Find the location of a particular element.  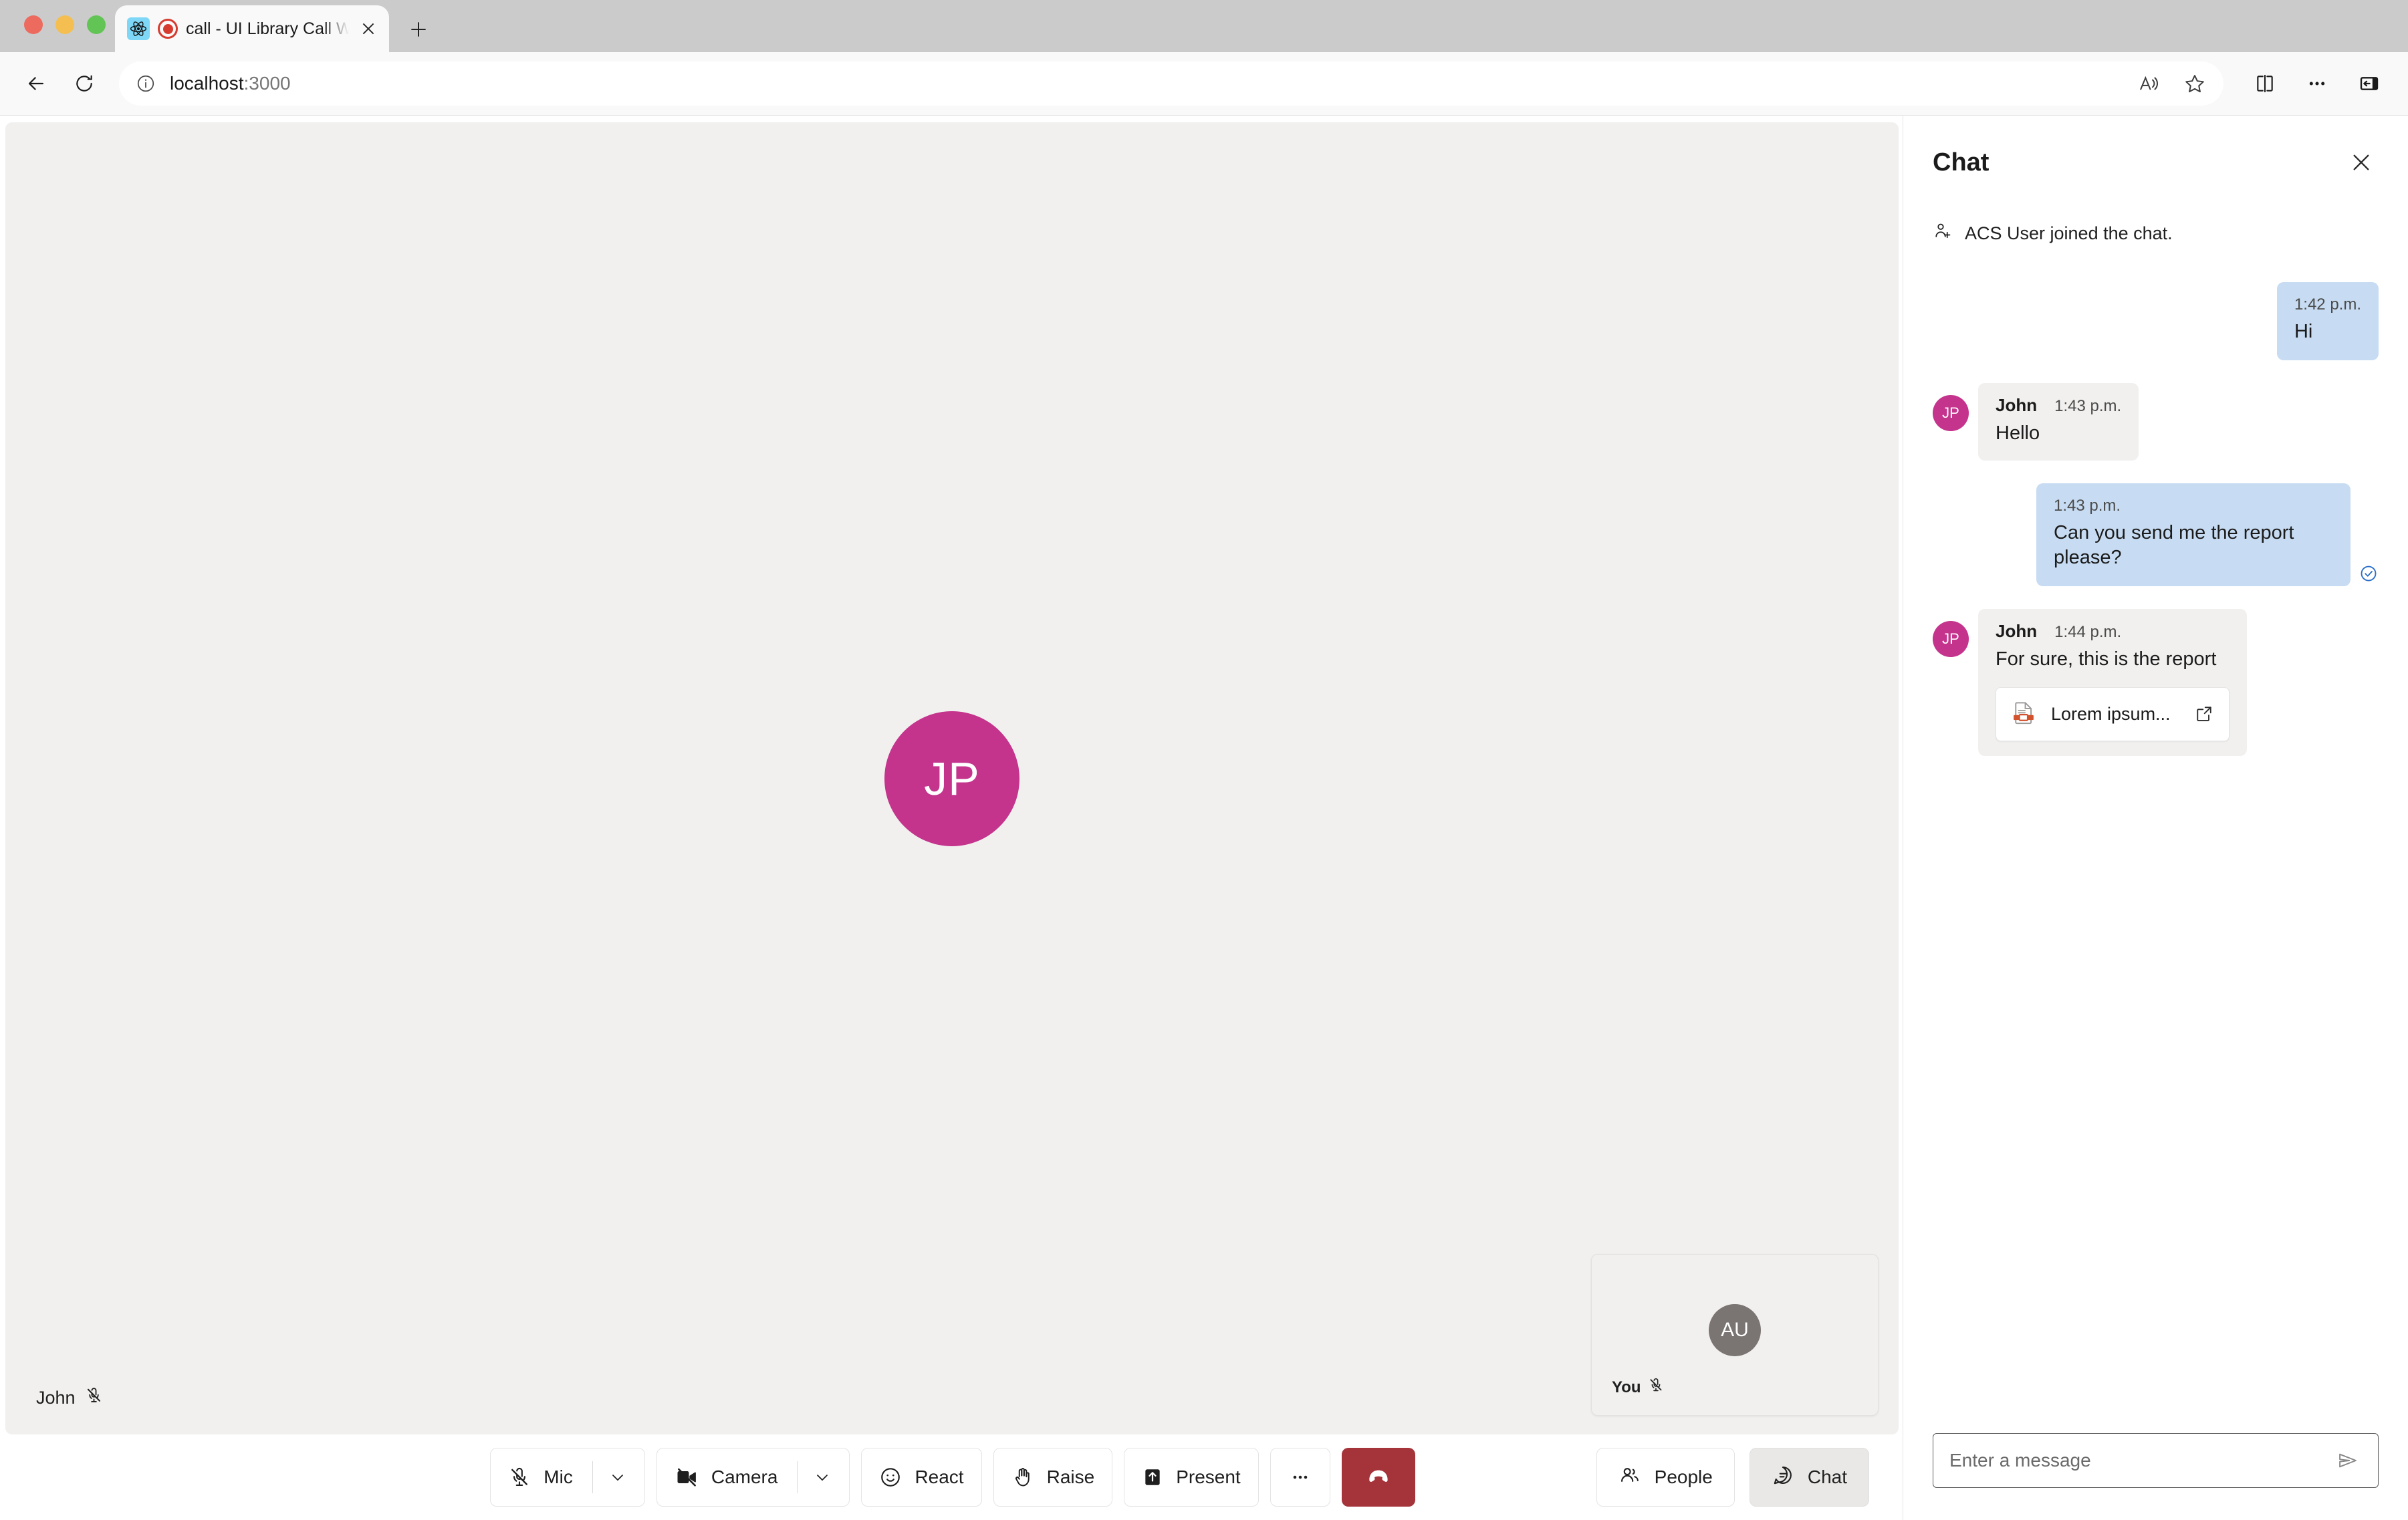

message-meta: 1:43 p.m. is located at coordinates (2193, 506).